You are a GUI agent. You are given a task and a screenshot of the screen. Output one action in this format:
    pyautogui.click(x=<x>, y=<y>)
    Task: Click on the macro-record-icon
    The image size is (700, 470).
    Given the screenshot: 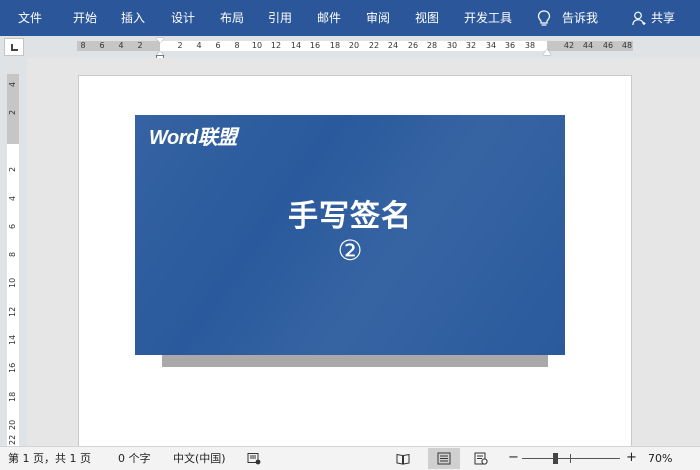 What is the action you would take?
    pyautogui.click(x=254, y=458)
    